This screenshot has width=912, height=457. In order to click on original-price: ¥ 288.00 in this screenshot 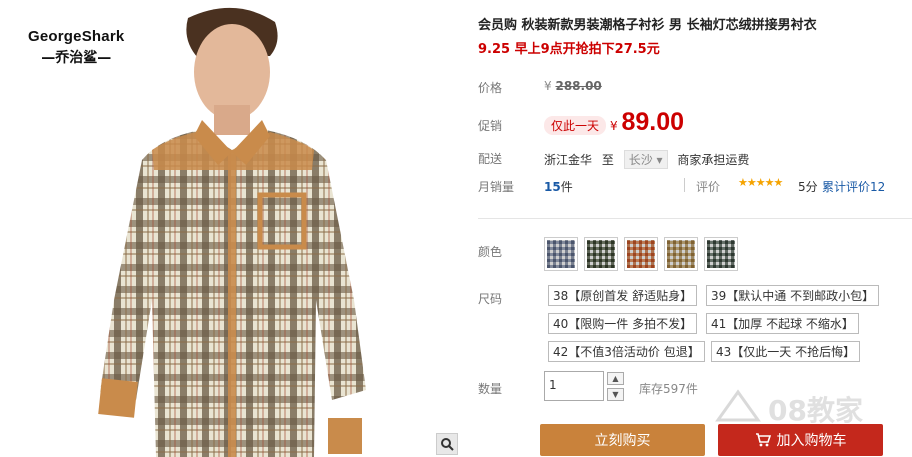, I will do `click(573, 86)`.